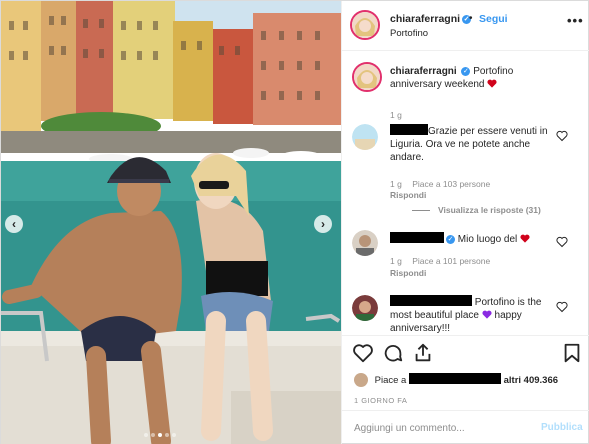 Image resolution: width=589 pixels, height=444 pixels. I want to click on caption-meta: 1 g, so click(400, 115).